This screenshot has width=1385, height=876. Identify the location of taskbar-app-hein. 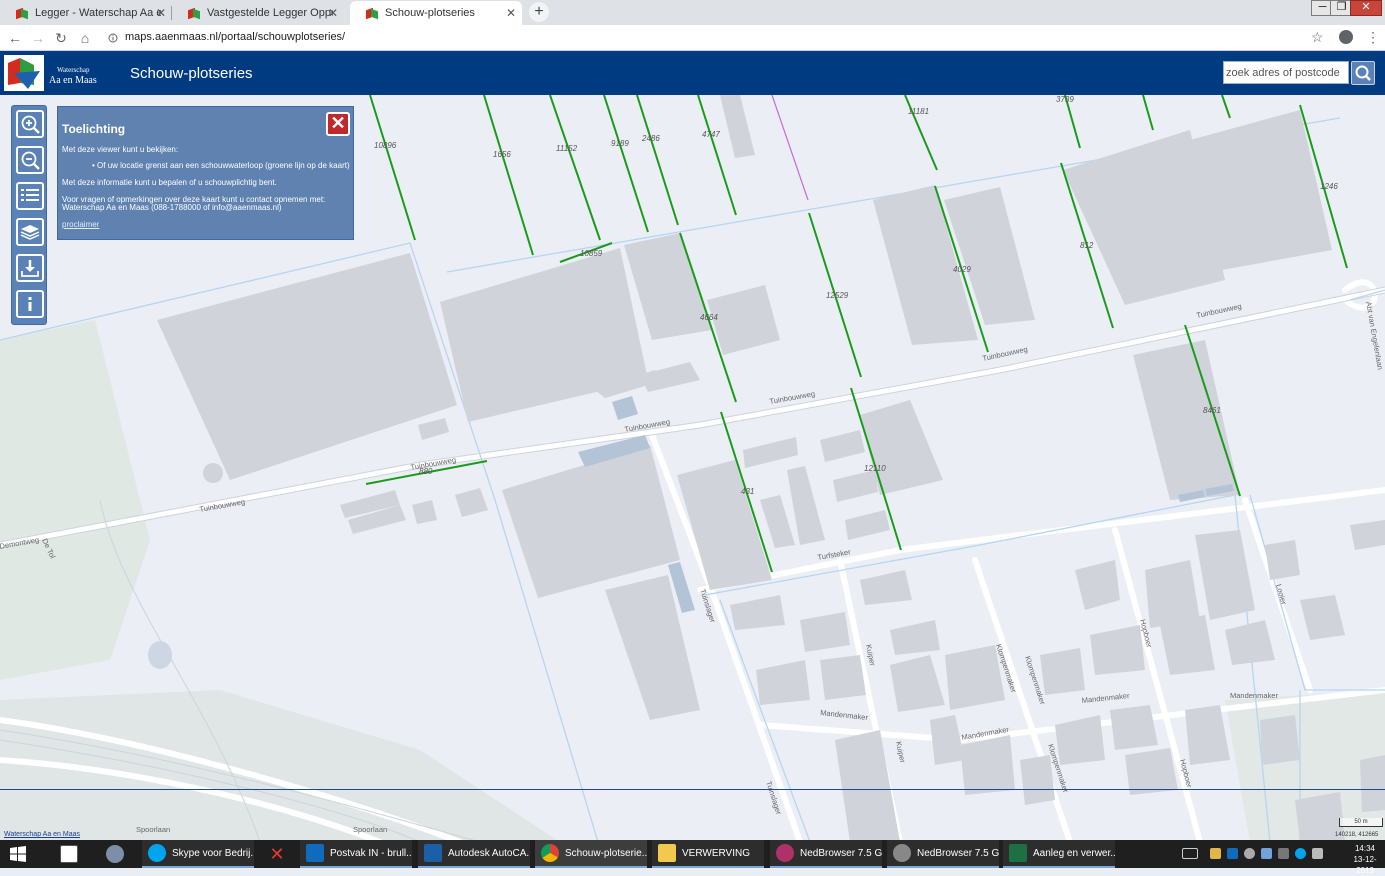
(69, 854).